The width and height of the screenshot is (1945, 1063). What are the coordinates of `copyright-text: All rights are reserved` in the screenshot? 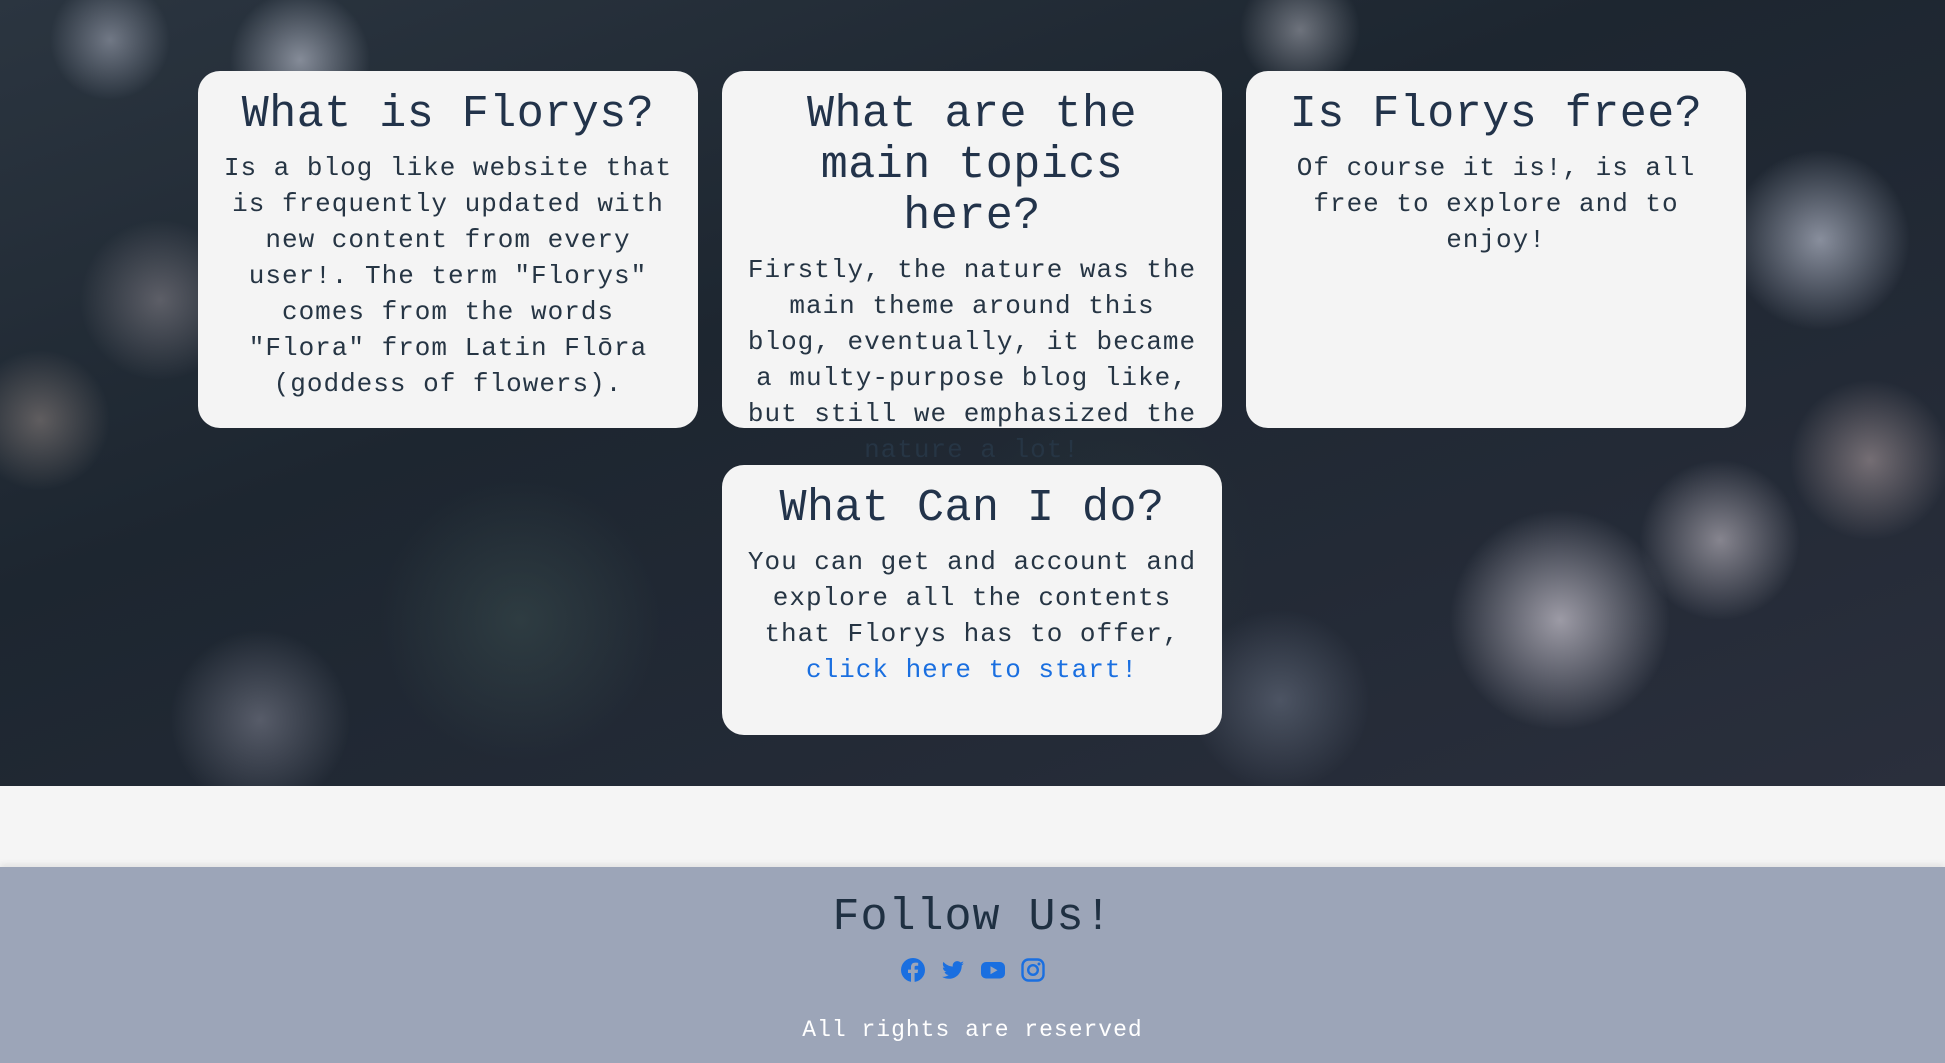 It's located at (972, 1030).